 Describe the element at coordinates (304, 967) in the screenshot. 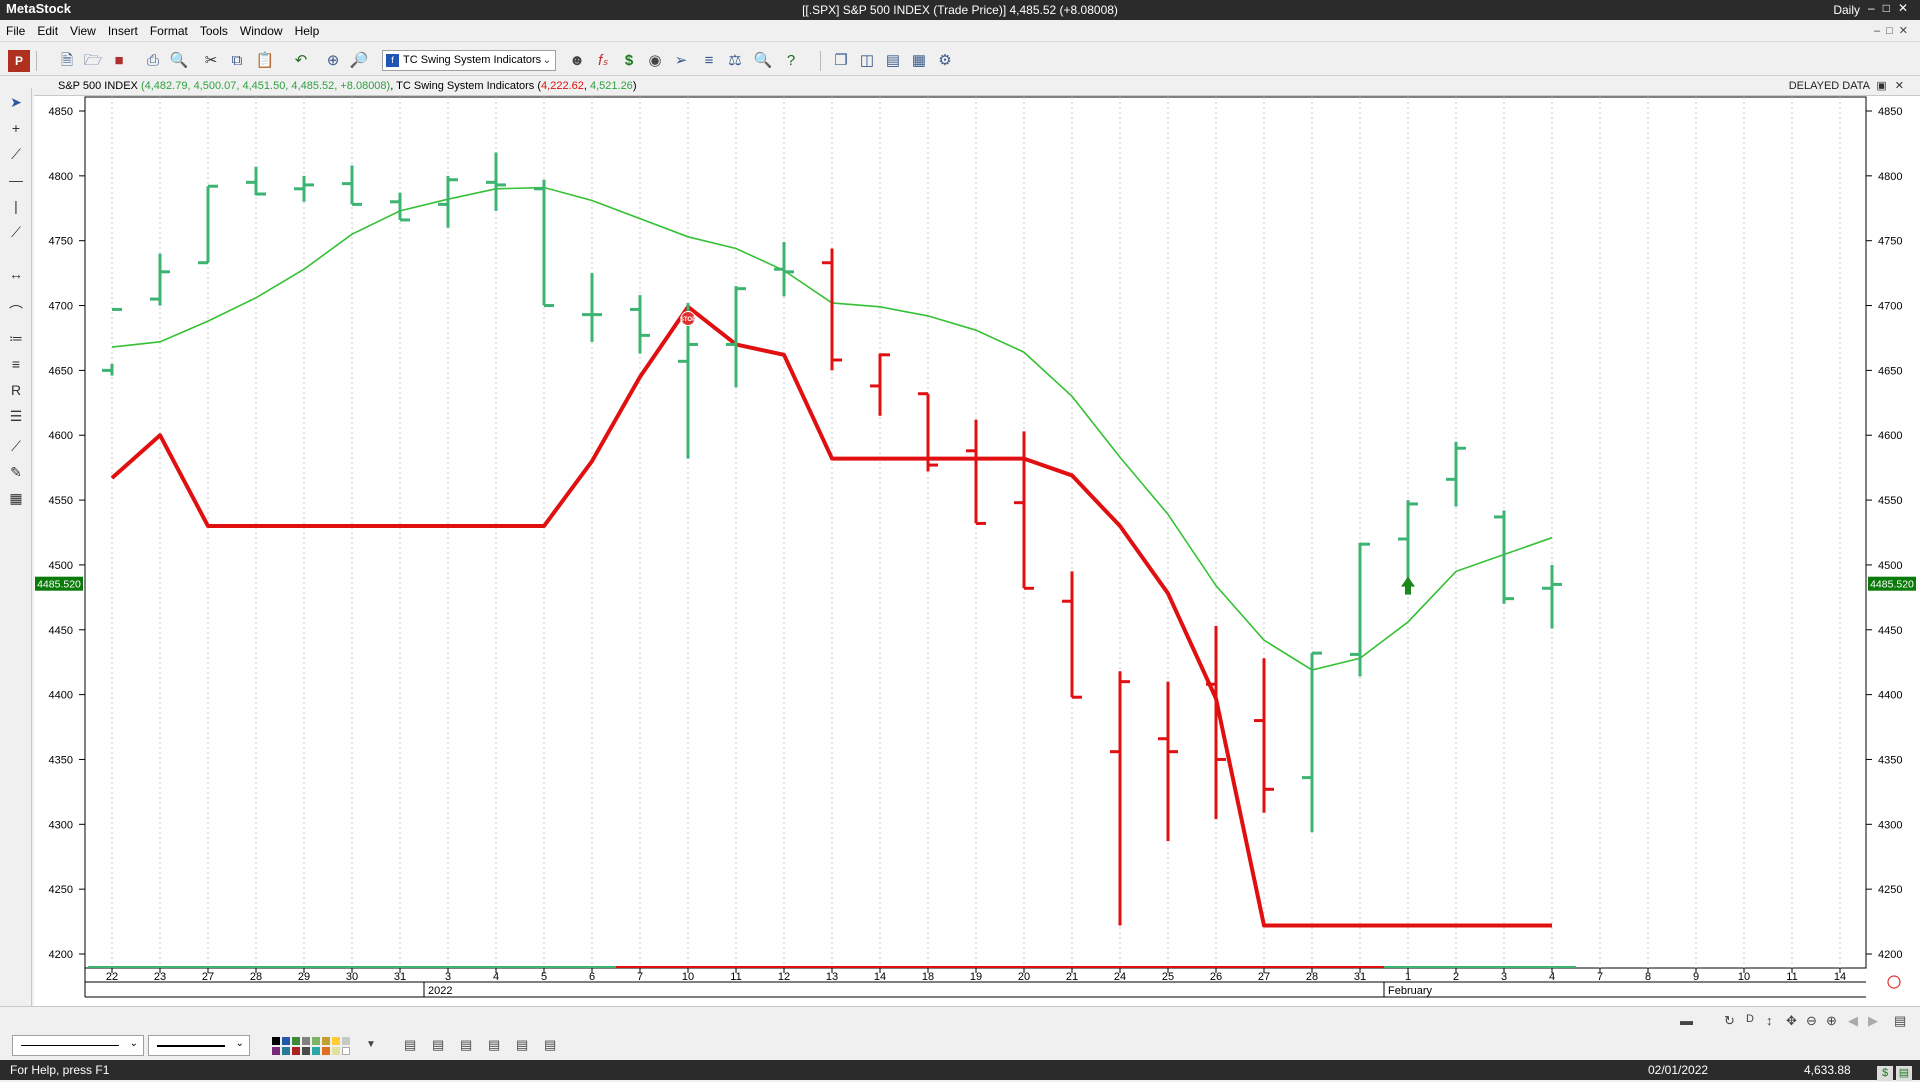

I see `trend-strip-segment` at that location.